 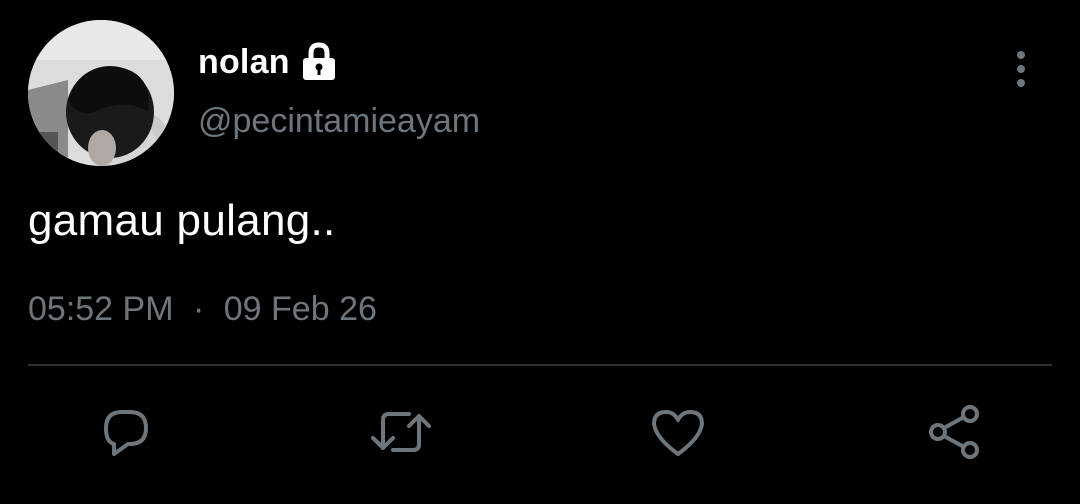 I want to click on share-button, so click(x=954, y=432).